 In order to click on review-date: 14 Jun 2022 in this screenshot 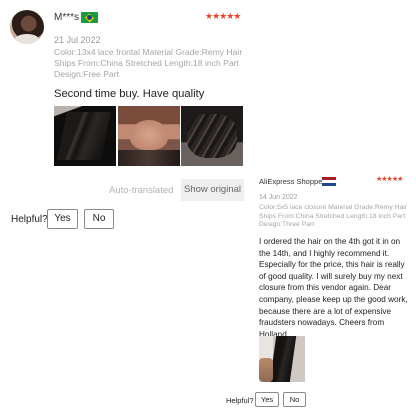, I will do `click(278, 197)`.